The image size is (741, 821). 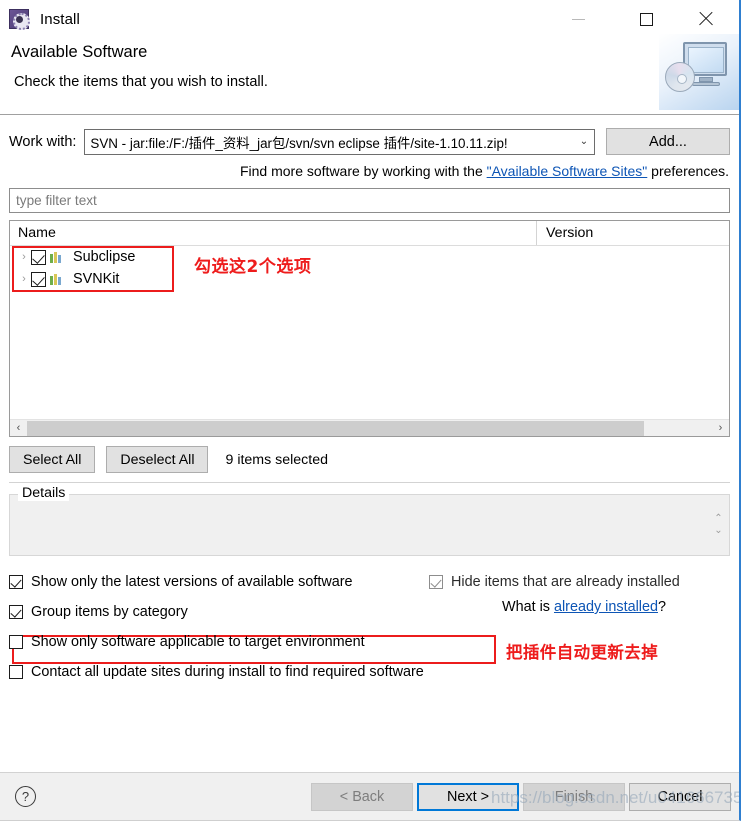 I want to click on hide-installed-checkbox, so click(x=436, y=581).